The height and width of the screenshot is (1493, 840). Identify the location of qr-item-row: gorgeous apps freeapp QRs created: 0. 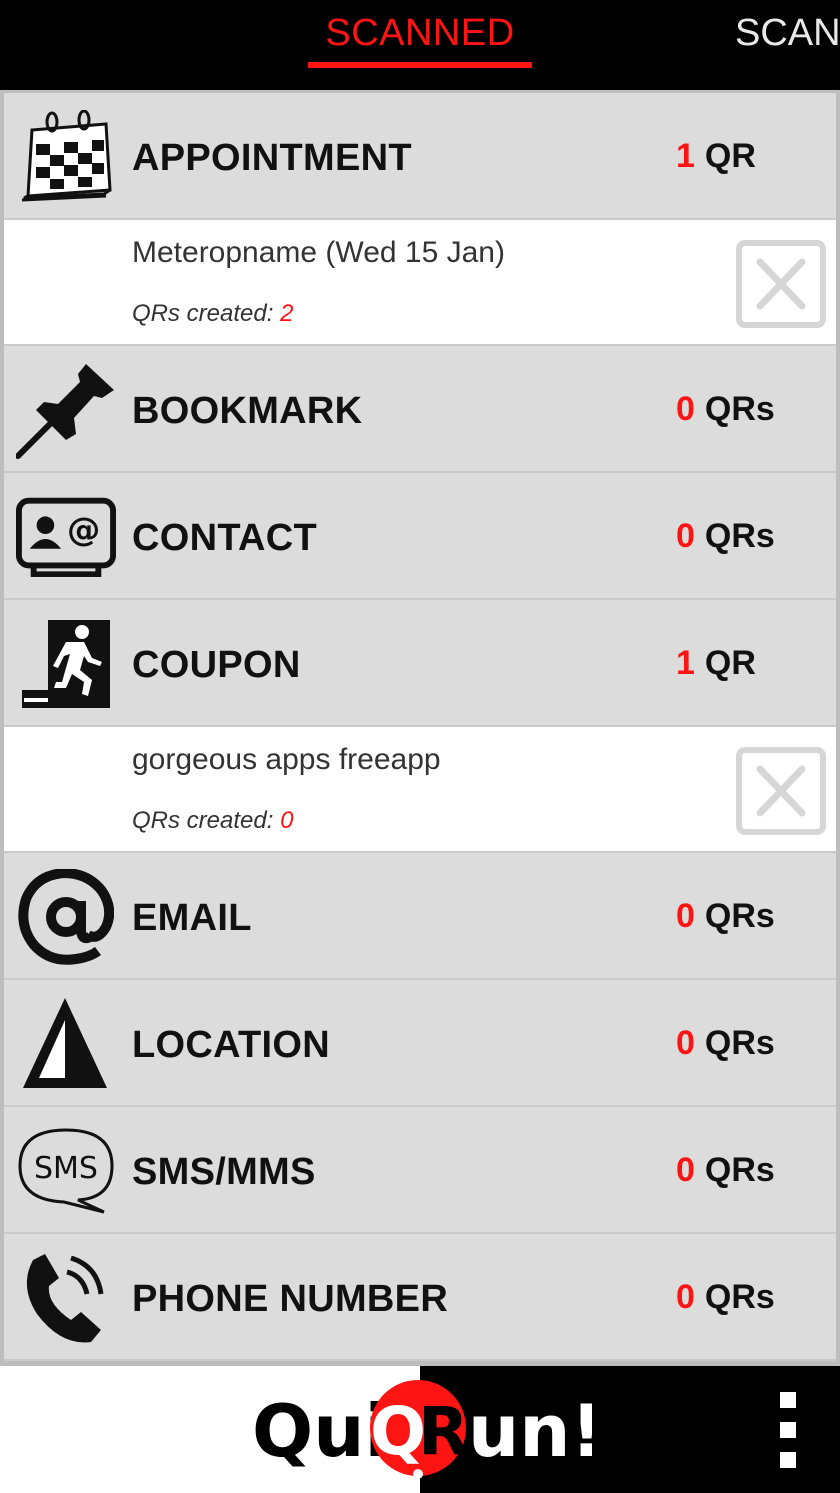
(420, 790).